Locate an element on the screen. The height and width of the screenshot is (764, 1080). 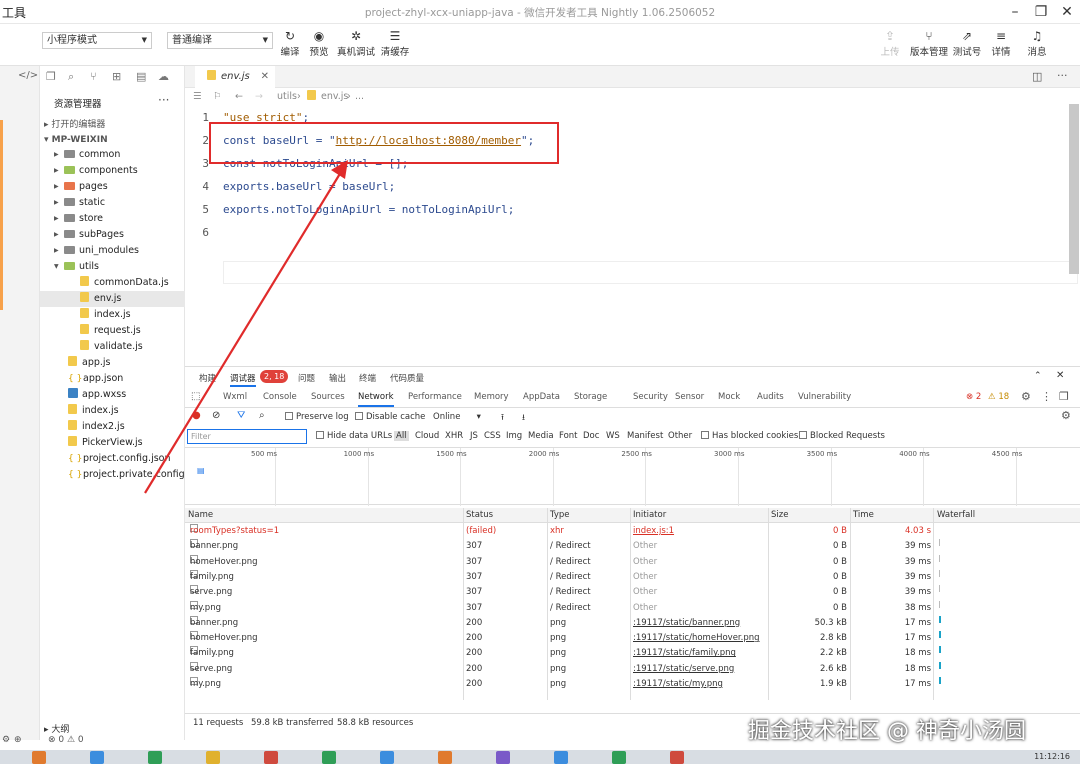
compile-select: 普通编译 ▼ is located at coordinates (220, 40).